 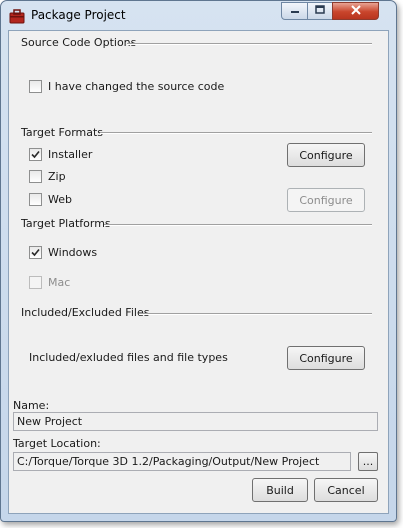 I want to click on files-description: Included/exluded files and file types, so click(x=128, y=357).